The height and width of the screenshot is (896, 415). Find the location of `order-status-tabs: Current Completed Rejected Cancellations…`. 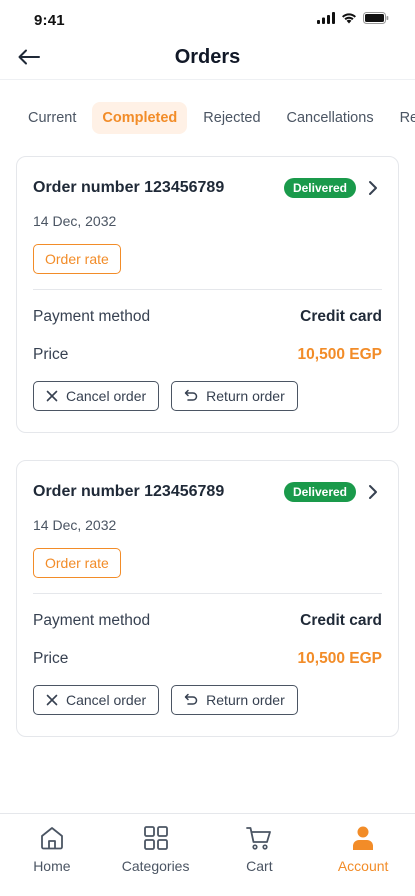

order-status-tabs: Current Completed Rejected Cancellations… is located at coordinates (216, 118).